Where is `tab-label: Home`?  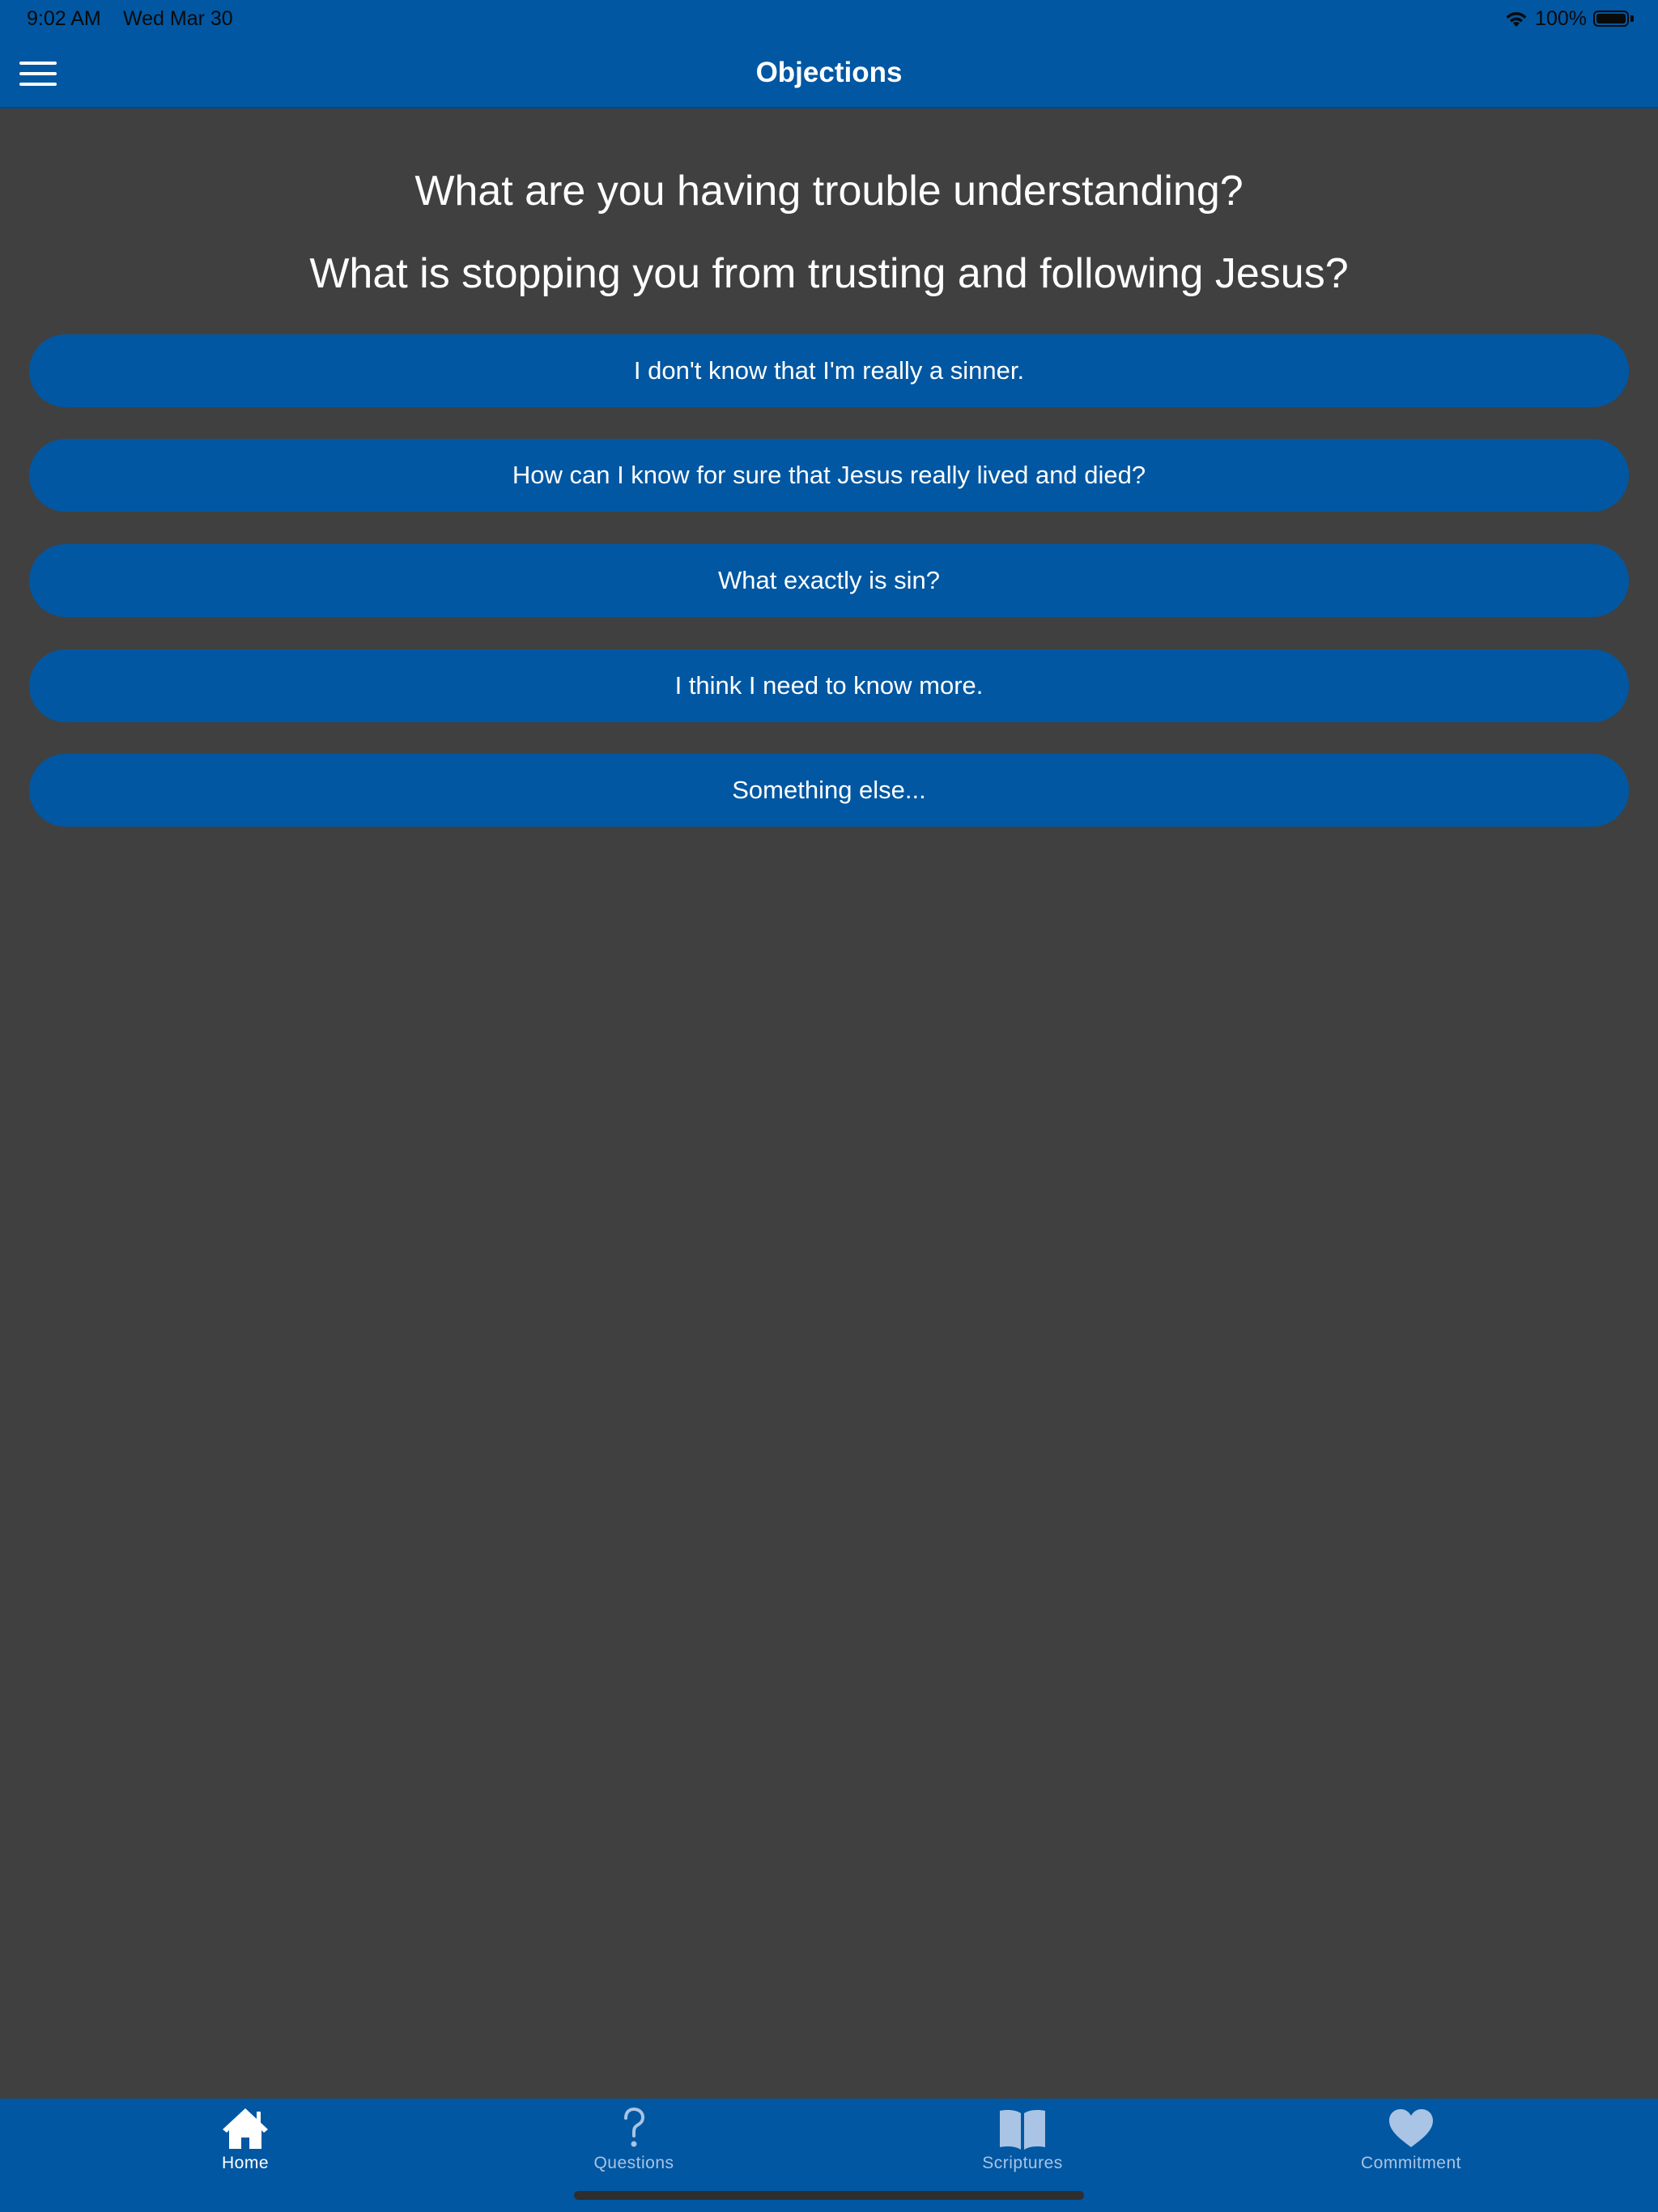 tab-label: Home is located at coordinates (245, 2163).